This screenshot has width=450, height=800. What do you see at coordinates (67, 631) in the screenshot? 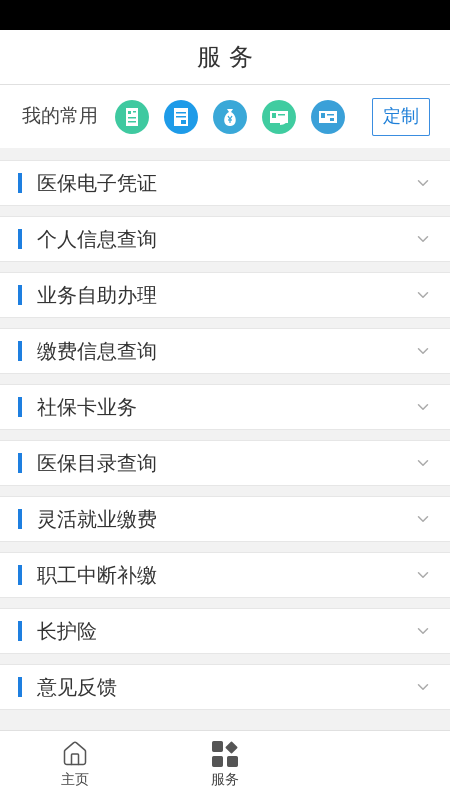
I see `menu-item-label: 长护险` at bounding box center [67, 631].